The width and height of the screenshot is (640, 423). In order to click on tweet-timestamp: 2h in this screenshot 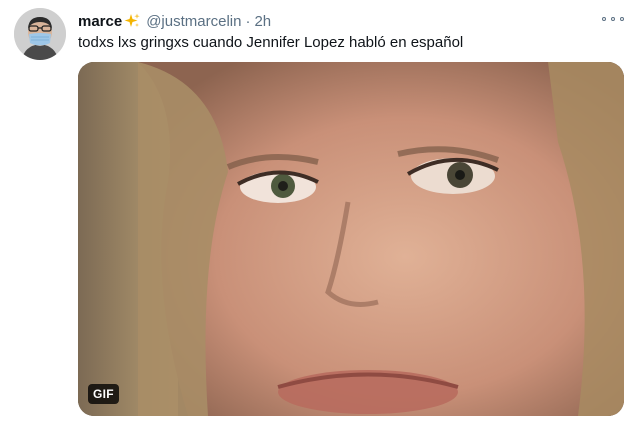, I will do `click(262, 21)`.